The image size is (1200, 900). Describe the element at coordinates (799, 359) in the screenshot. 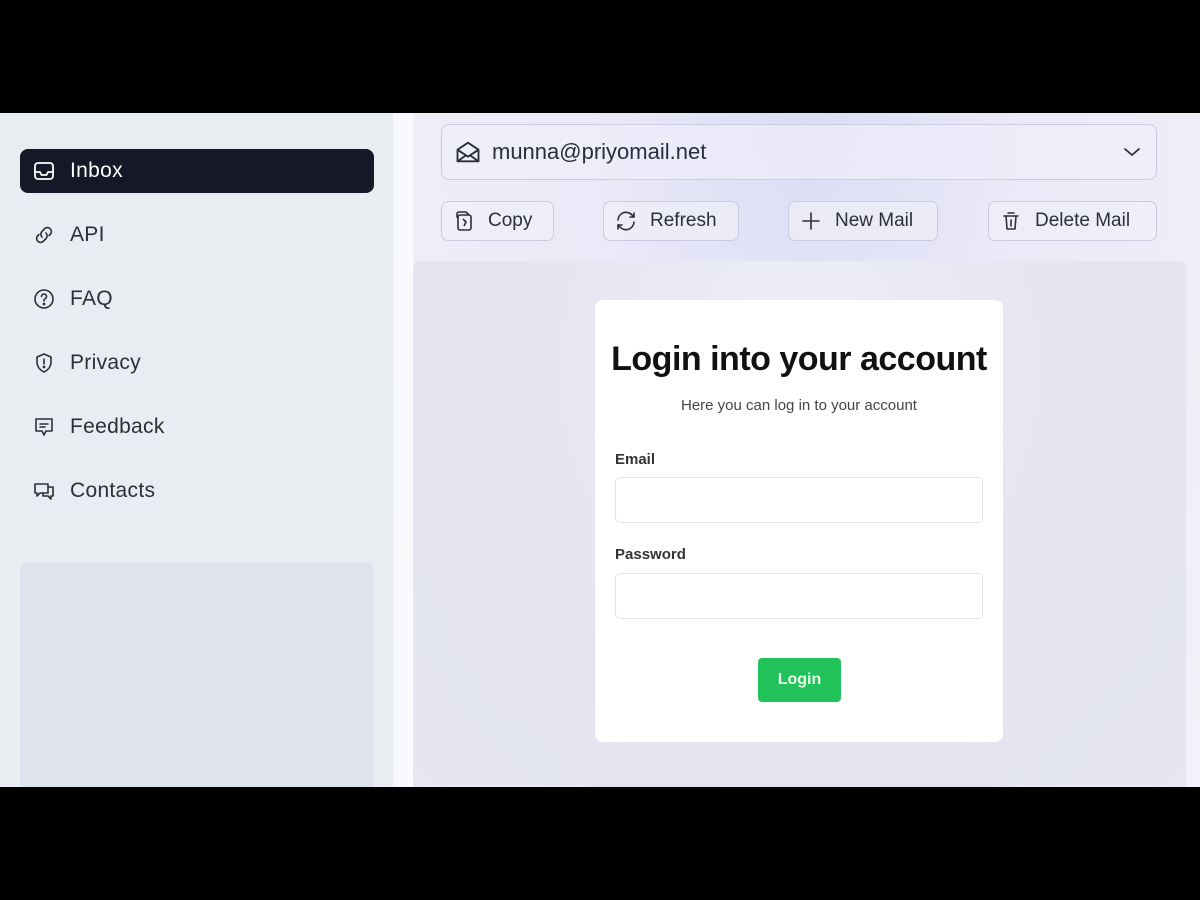

I see `login-title: Login into your account` at that location.